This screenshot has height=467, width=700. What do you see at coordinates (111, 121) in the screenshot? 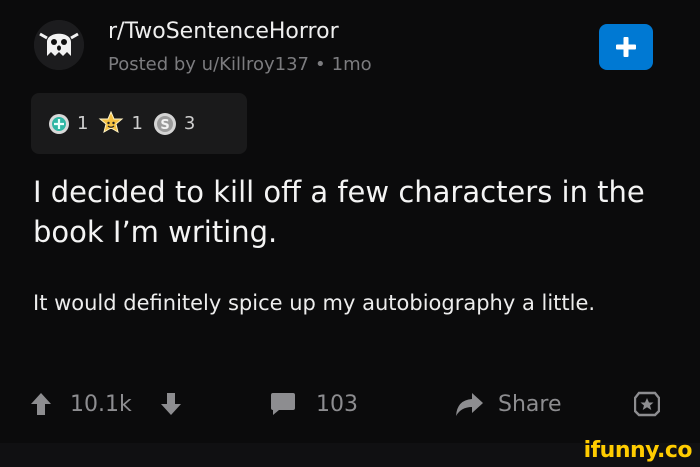
I see `wholesome-award-icon` at bounding box center [111, 121].